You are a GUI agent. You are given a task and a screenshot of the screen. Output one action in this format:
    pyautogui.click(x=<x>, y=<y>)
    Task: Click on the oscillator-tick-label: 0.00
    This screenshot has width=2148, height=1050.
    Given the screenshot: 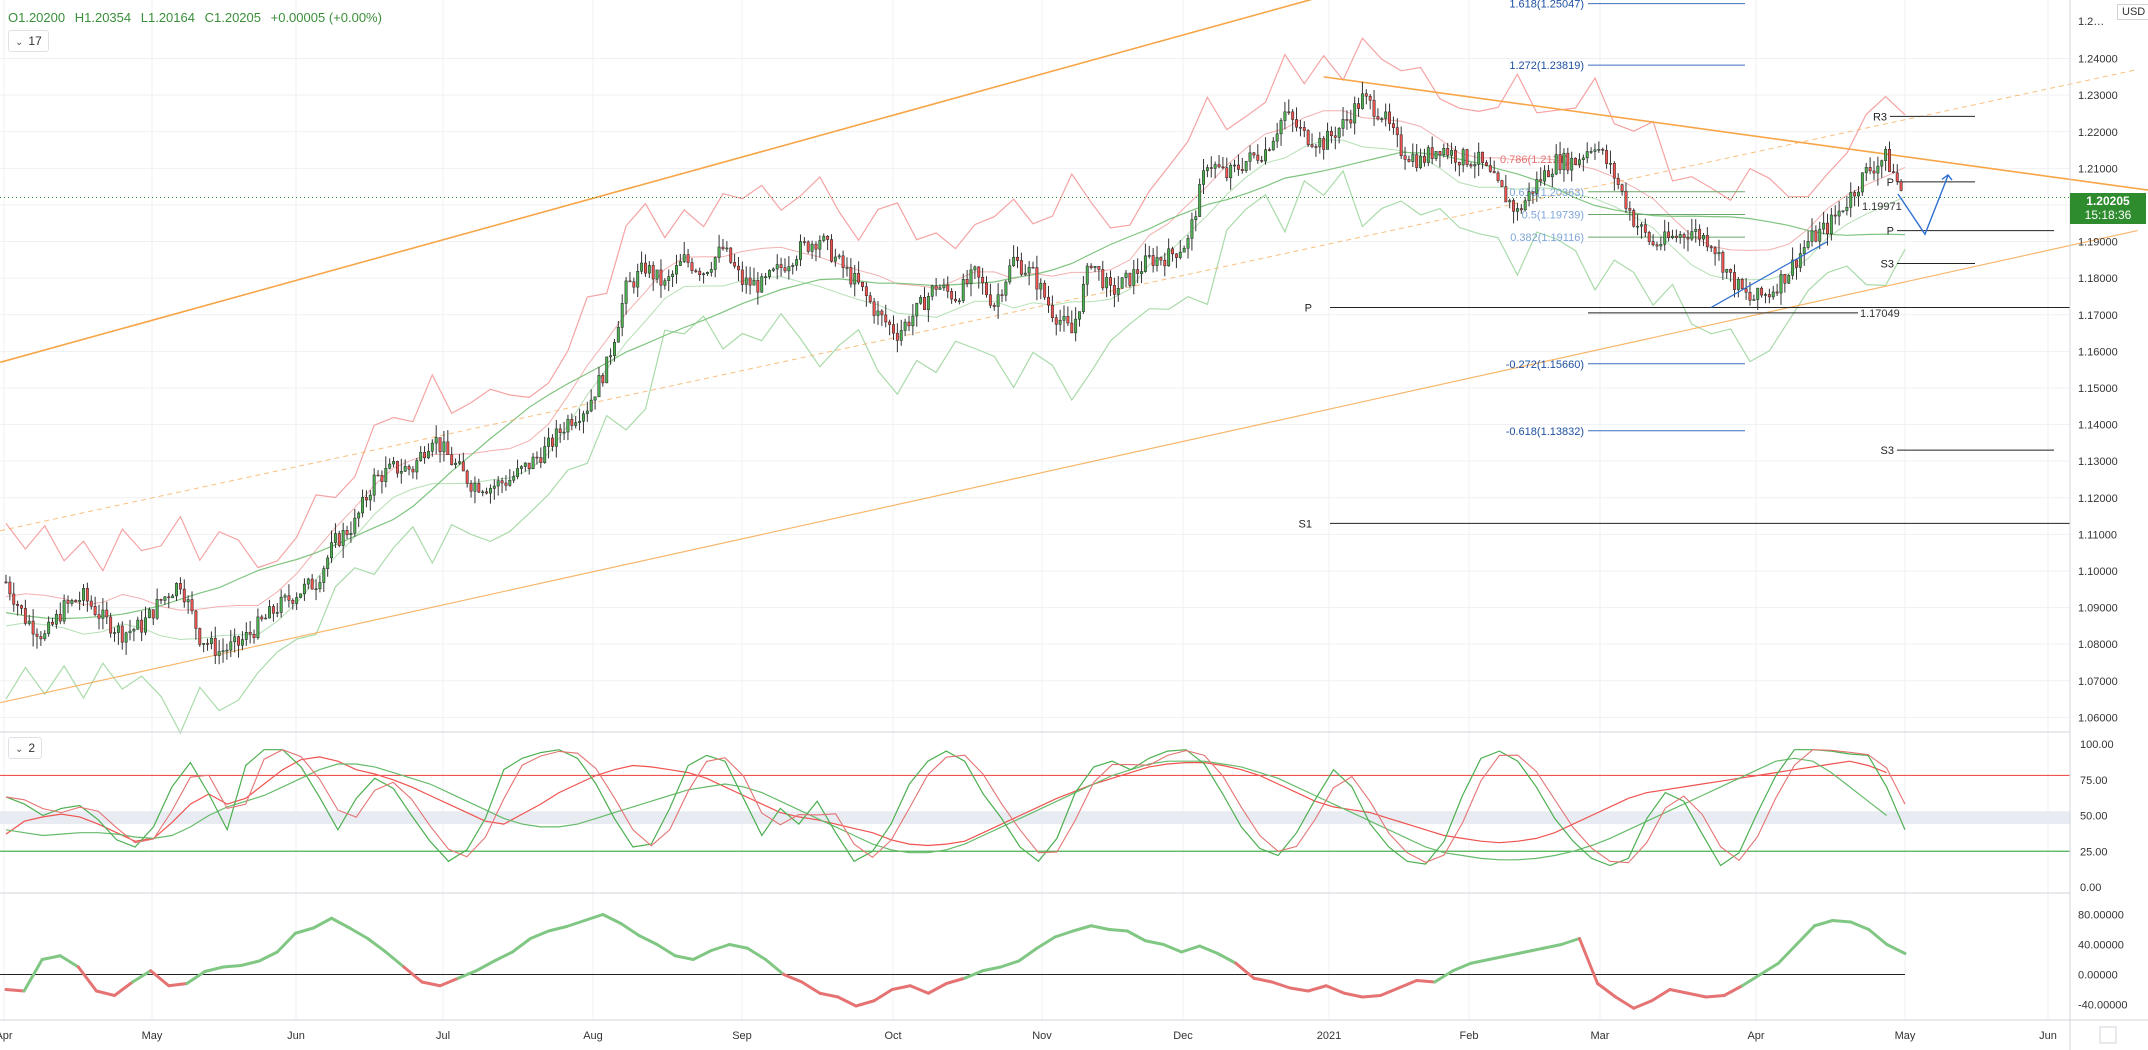 What is the action you would take?
    pyautogui.click(x=2090, y=888)
    